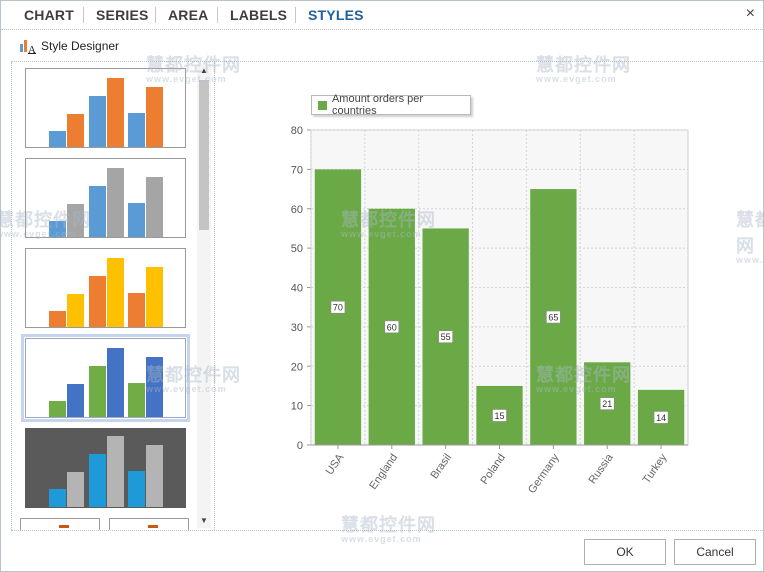 The image size is (764, 572). I want to click on style-thumbnail-4-selected, so click(105, 378).